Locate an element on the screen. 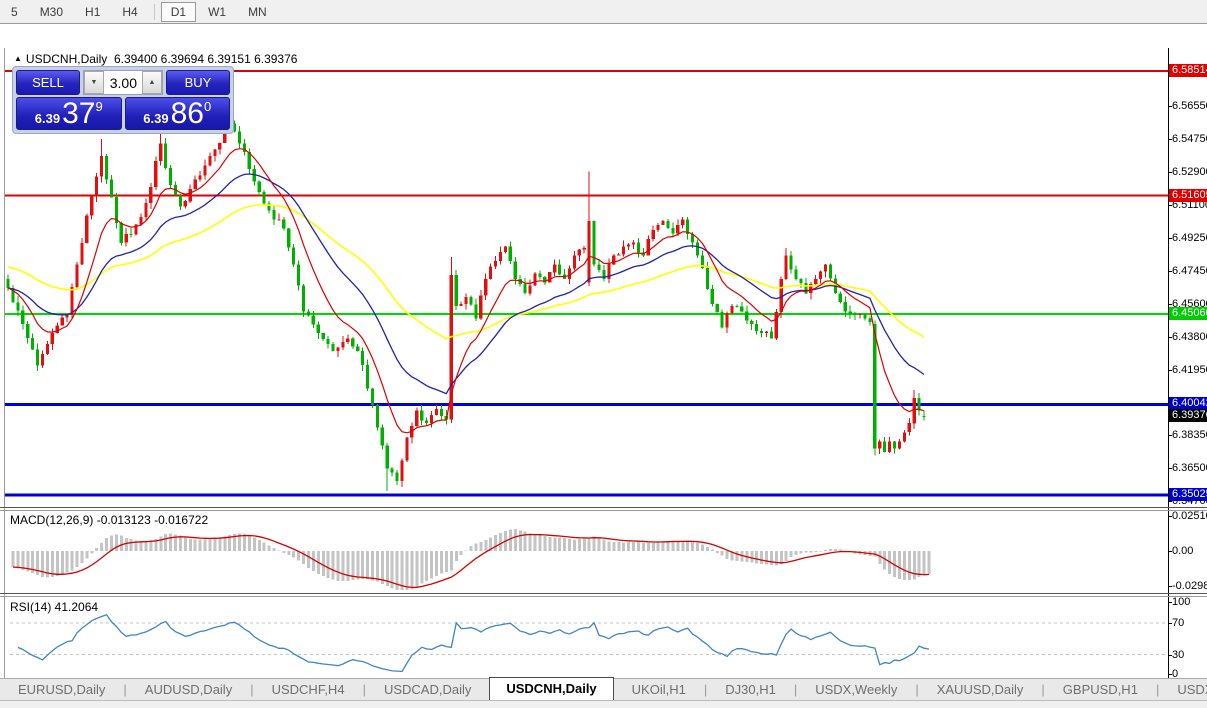 The height and width of the screenshot is (708, 1207). axis-vertical-line is located at coordinates (1168, 364).